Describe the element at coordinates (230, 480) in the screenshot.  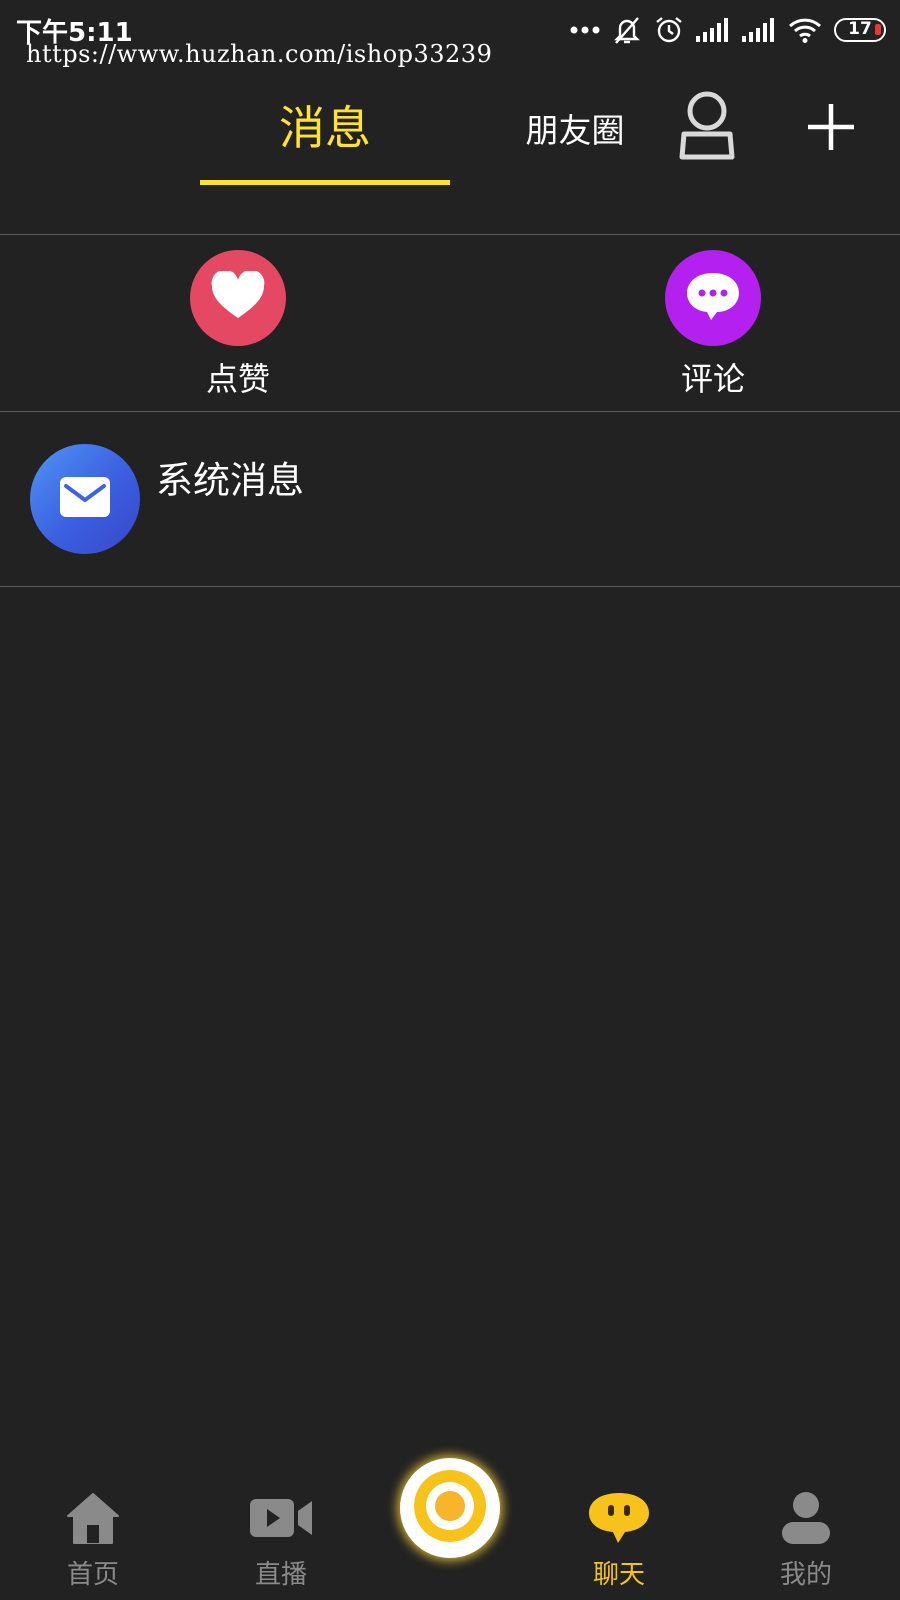
I see `system-message-title: 系统消息` at that location.